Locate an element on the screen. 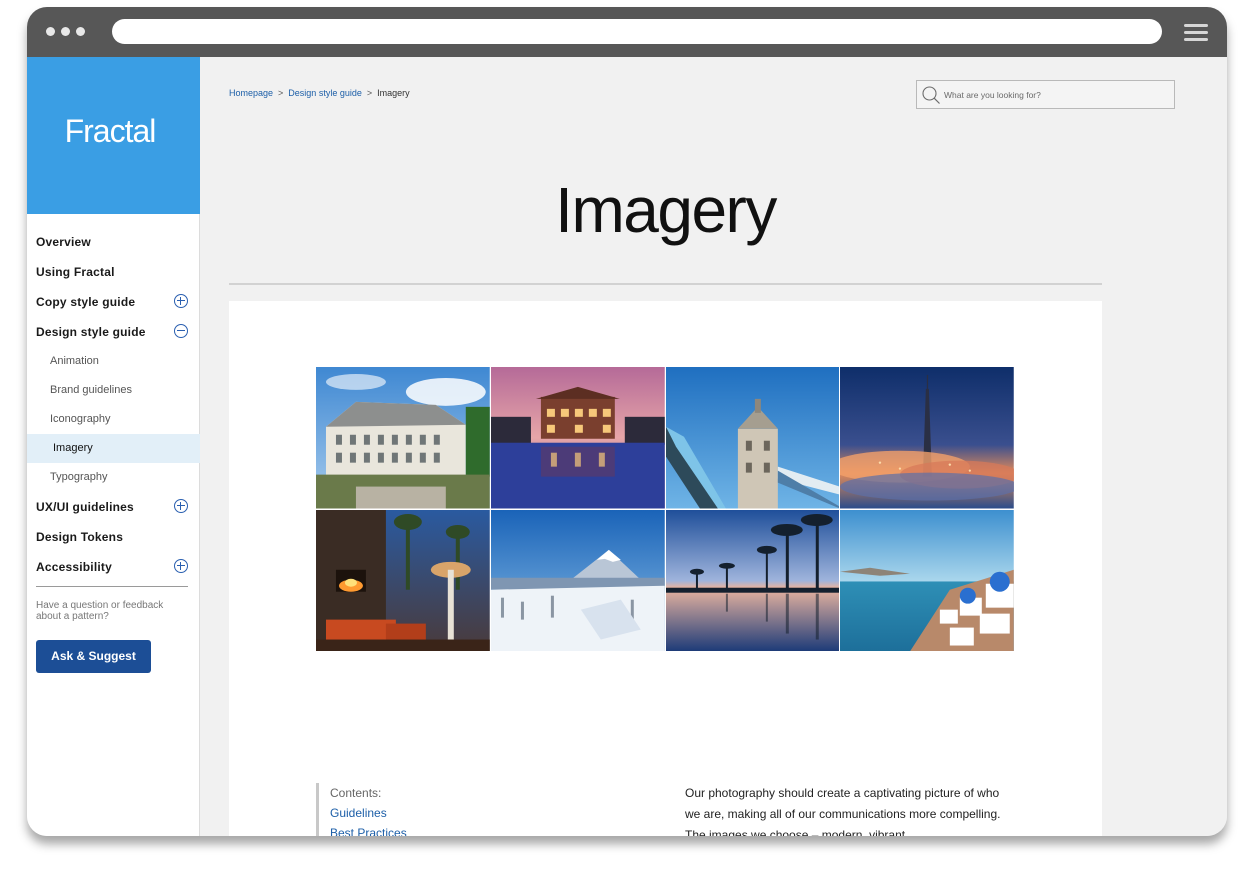 The height and width of the screenshot is (876, 1260). logo: Fractal is located at coordinates (110, 131).